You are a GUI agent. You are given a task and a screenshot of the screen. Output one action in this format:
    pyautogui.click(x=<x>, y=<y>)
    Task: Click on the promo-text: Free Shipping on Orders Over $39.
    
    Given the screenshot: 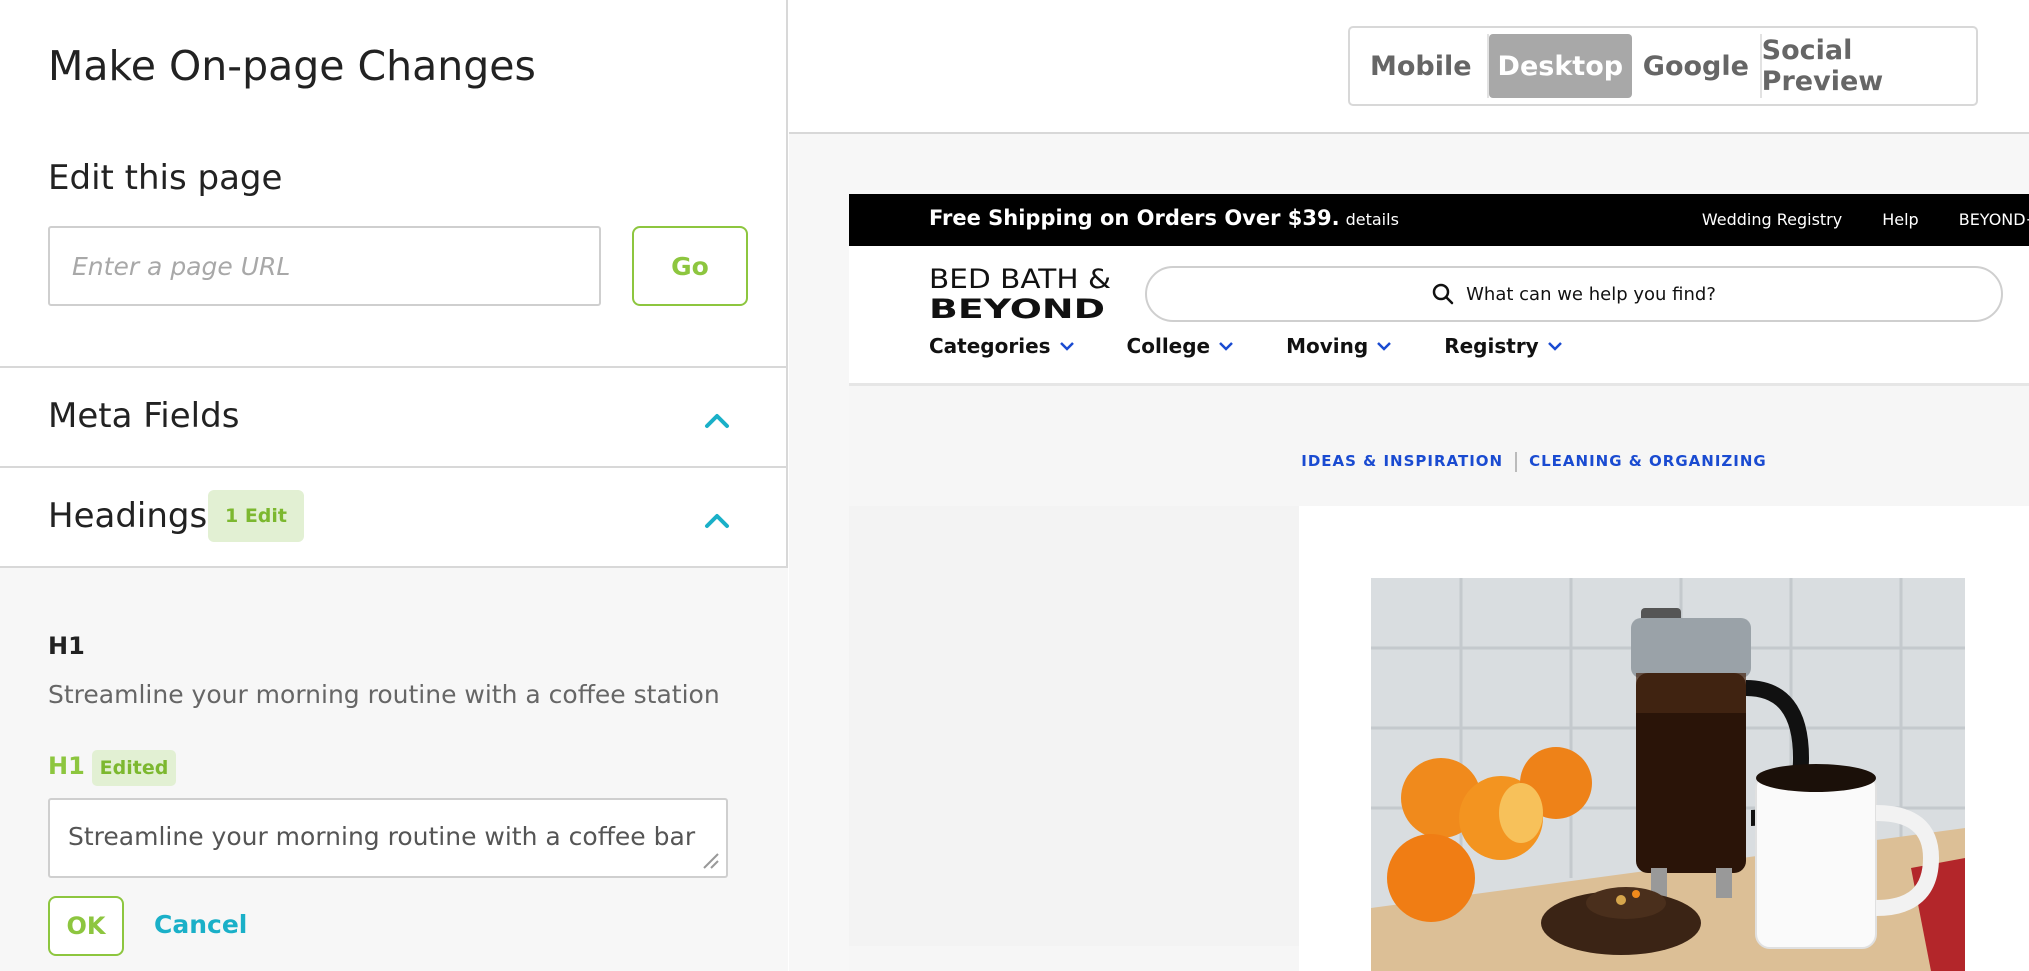 What is the action you would take?
    pyautogui.click(x=1134, y=218)
    